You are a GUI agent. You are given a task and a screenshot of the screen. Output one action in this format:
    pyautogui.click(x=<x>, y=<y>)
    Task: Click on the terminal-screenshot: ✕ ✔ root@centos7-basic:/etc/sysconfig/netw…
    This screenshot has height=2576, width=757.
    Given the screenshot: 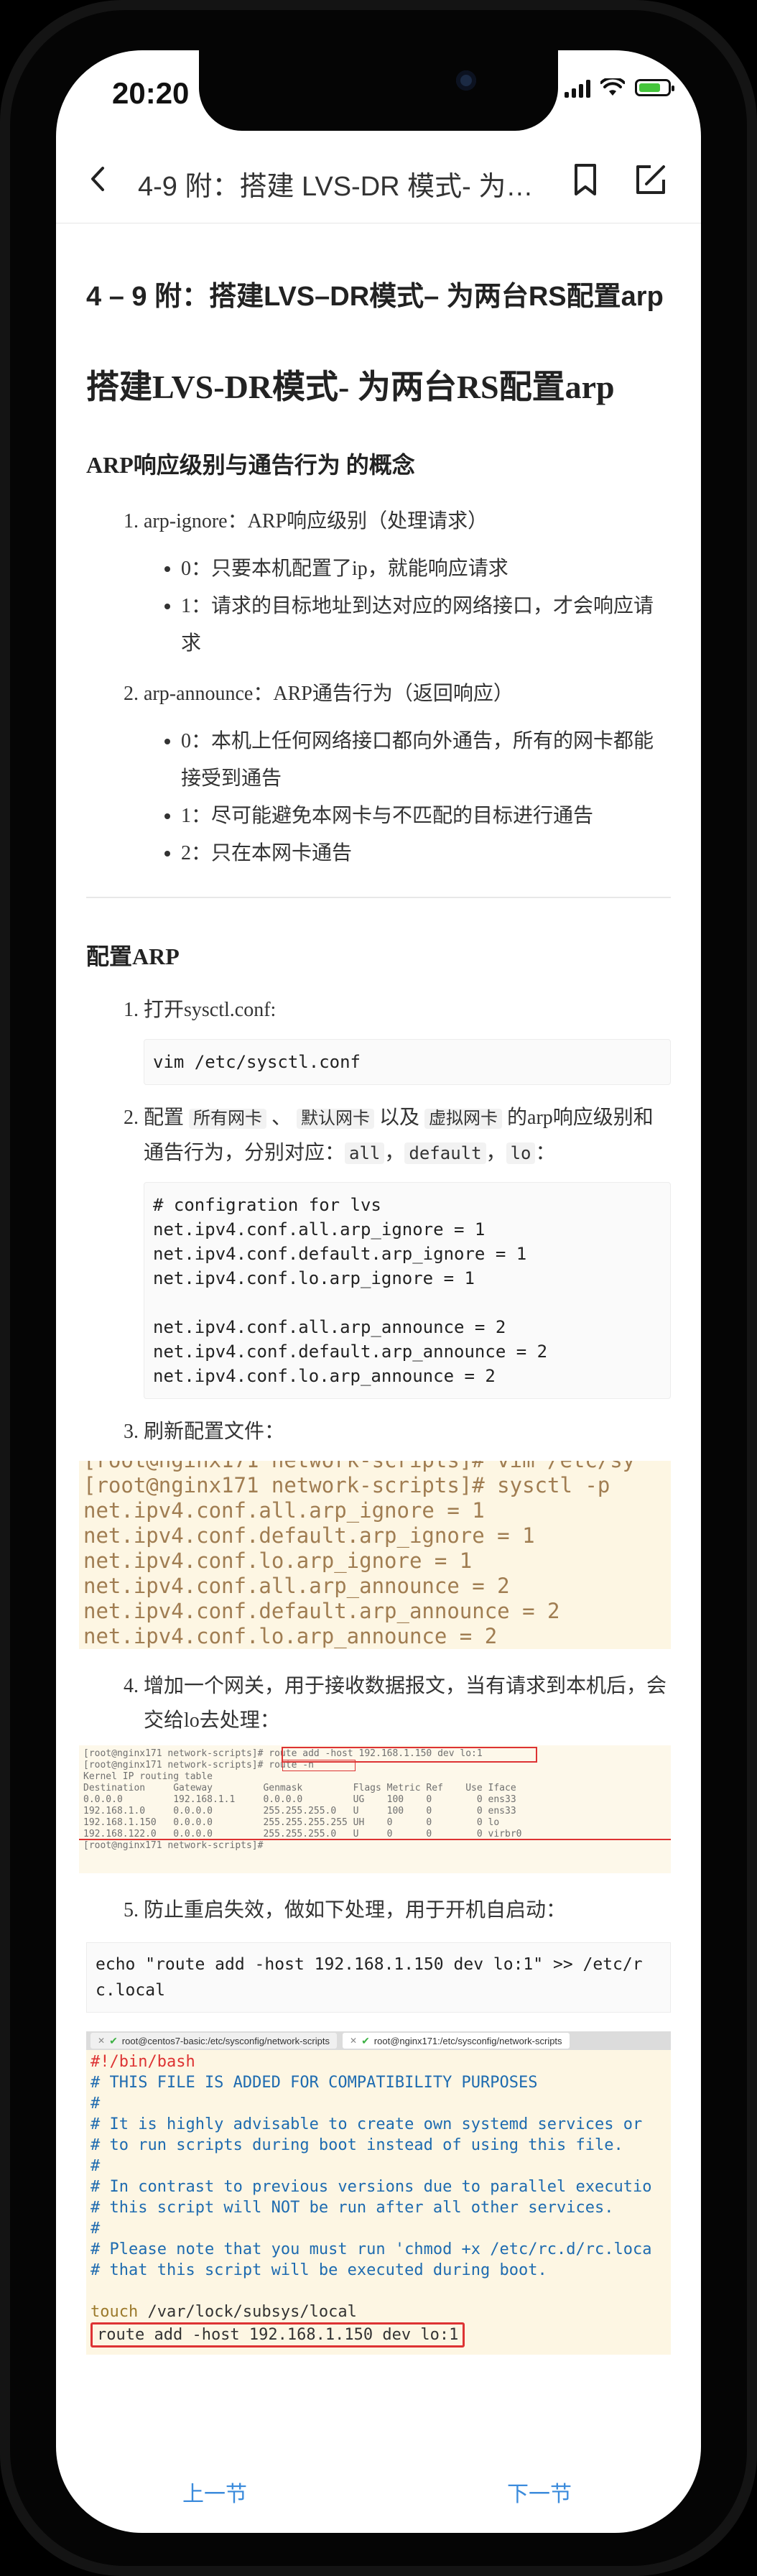 What is the action you would take?
    pyautogui.click(x=378, y=2193)
    